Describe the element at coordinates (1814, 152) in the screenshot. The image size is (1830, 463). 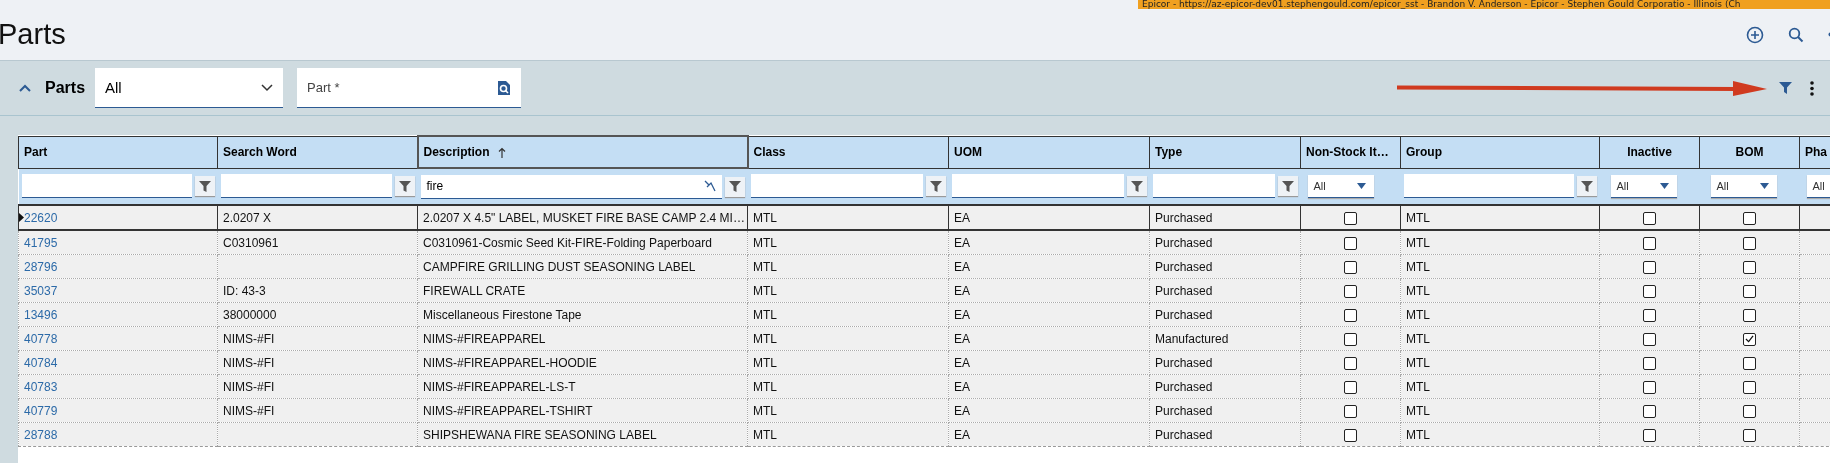
I see `column-header: Pha` at that location.